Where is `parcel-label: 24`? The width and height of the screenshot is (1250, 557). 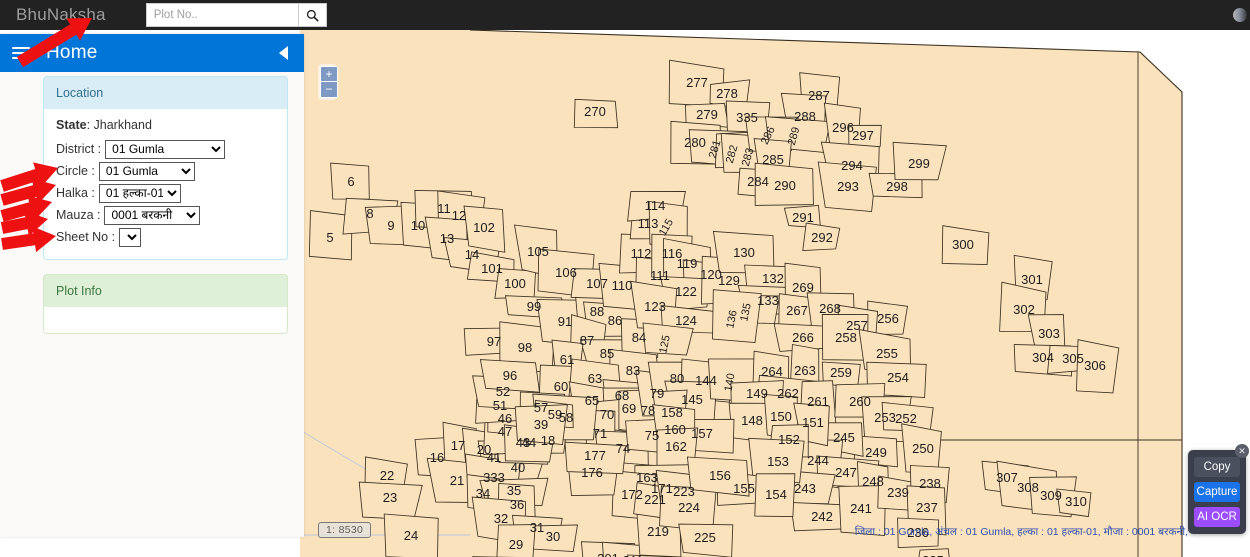
parcel-label: 24 is located at coordinates (411, 535).